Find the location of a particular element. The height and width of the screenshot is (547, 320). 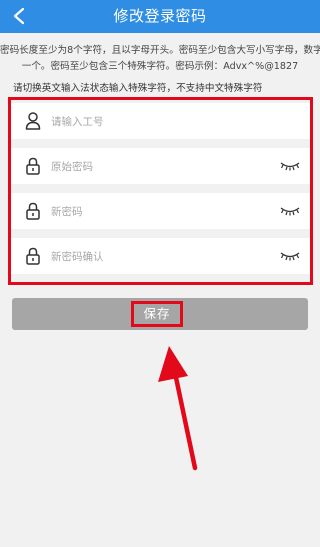

input-method-tip: 请切换英文输入法状态输入特殊字符，不支持中文特殊字符 is located at coordinates (138, 88).